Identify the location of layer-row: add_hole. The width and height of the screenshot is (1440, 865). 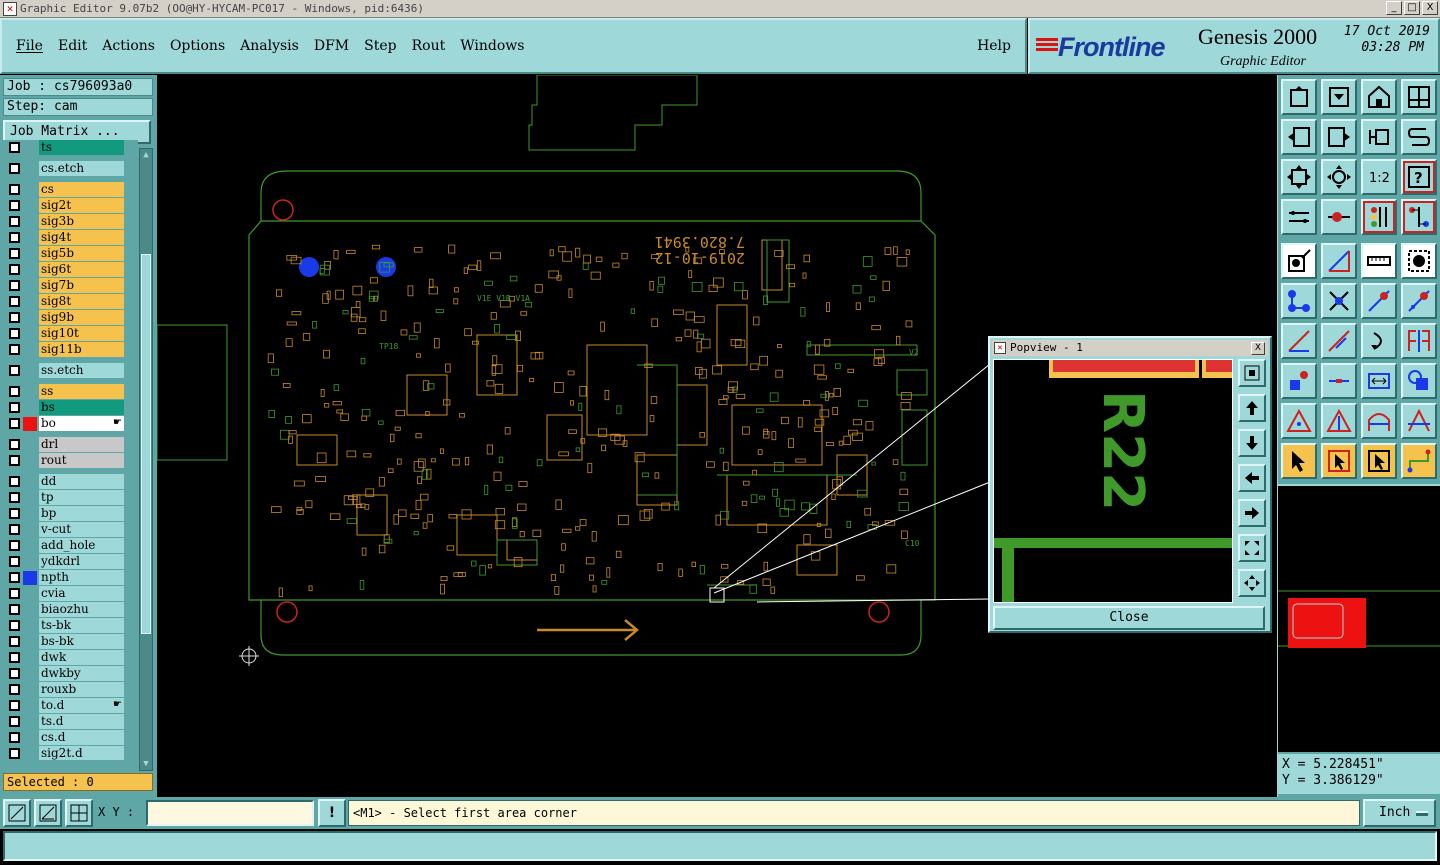
(70, 545).